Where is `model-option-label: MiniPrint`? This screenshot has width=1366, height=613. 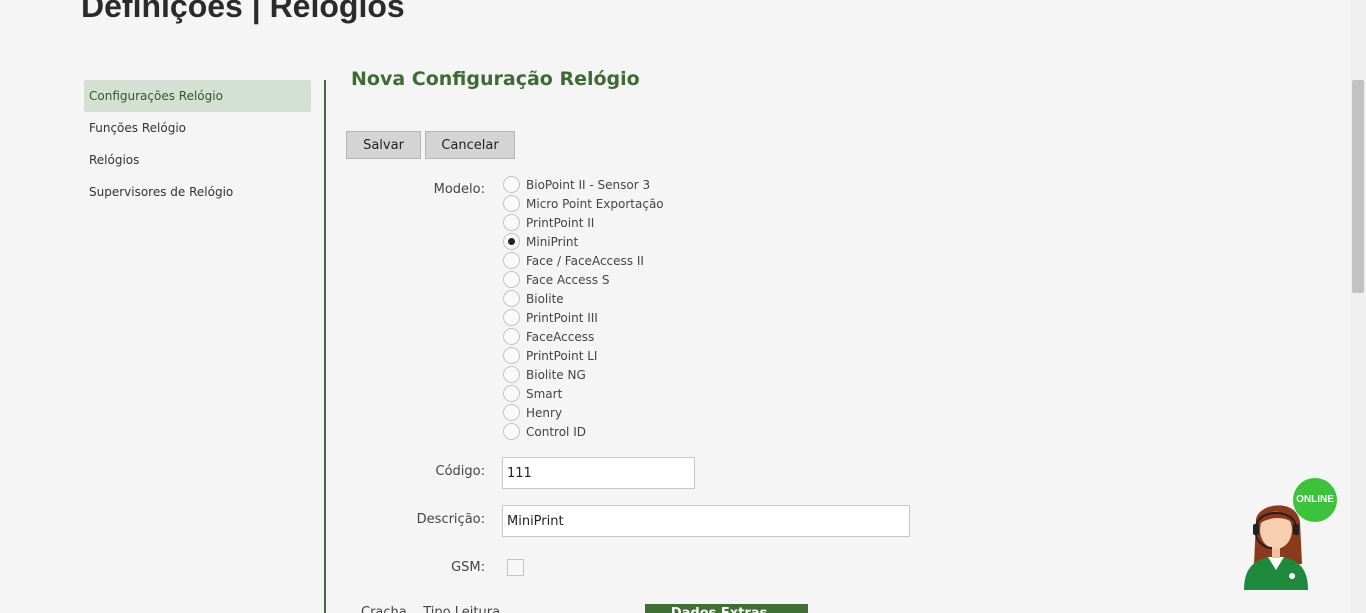 model-option-label: MiniPrint is located at coordinates (552, 241).